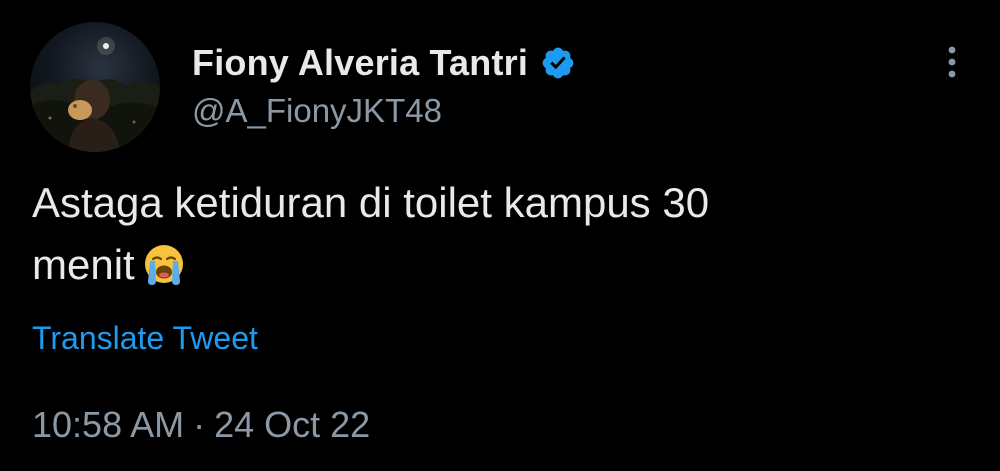 Image resolution: width=1000 pixels, height=471 pixels. I want to click on verified-badge-icon, so click(558, 63).